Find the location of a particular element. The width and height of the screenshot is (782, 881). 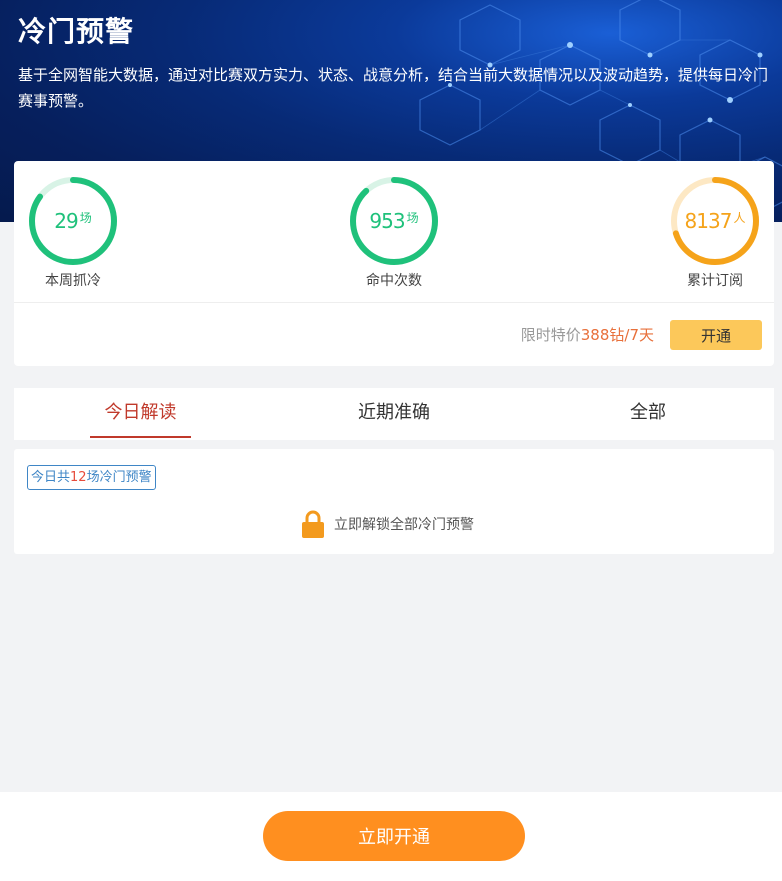

today-count: 12 is located at coordinates (78, 477).